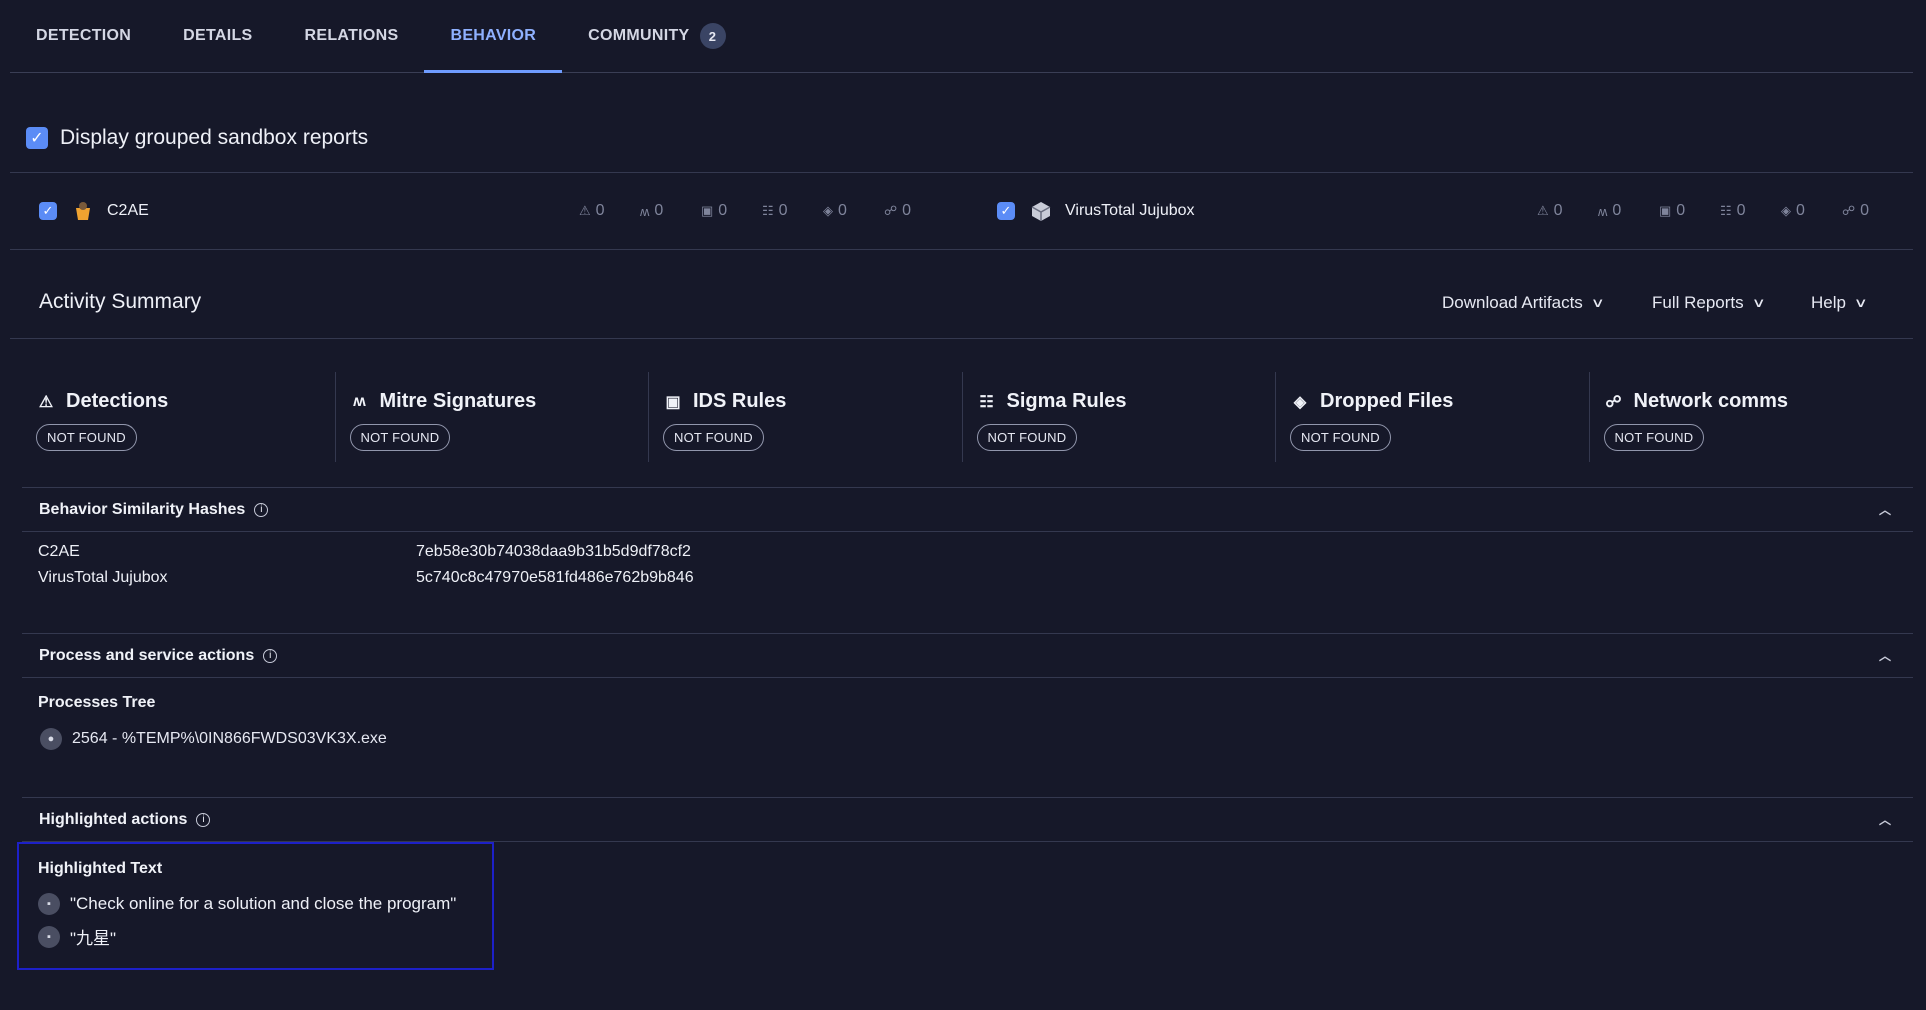  I want to click on tab-community: COMMUNITY 2, so click(656, 36).